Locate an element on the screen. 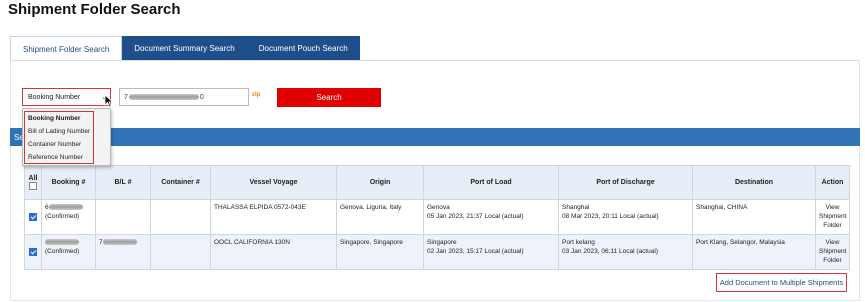 This screenshot has width=865, height=302. dropdown-option-reference-number: Reference Number is located at coordinates (59, 157).